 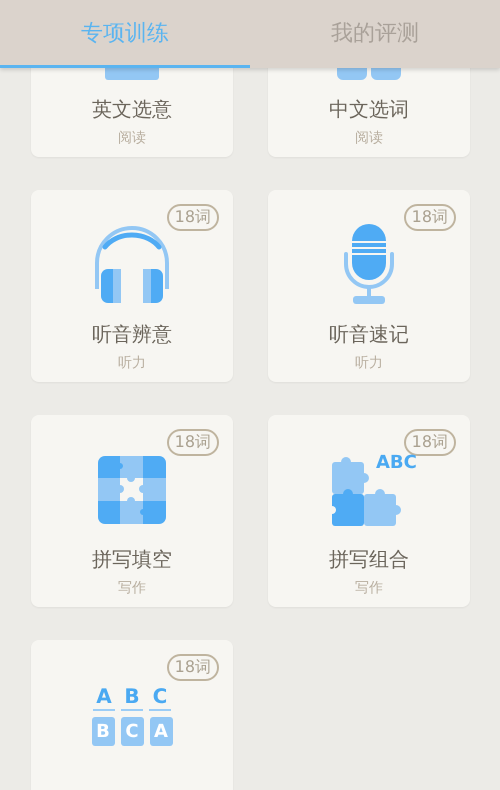 What do you see at coordinates (161, 731) in the screenshot?
I see `letter-tile: A` at bounding box center [161, 731].